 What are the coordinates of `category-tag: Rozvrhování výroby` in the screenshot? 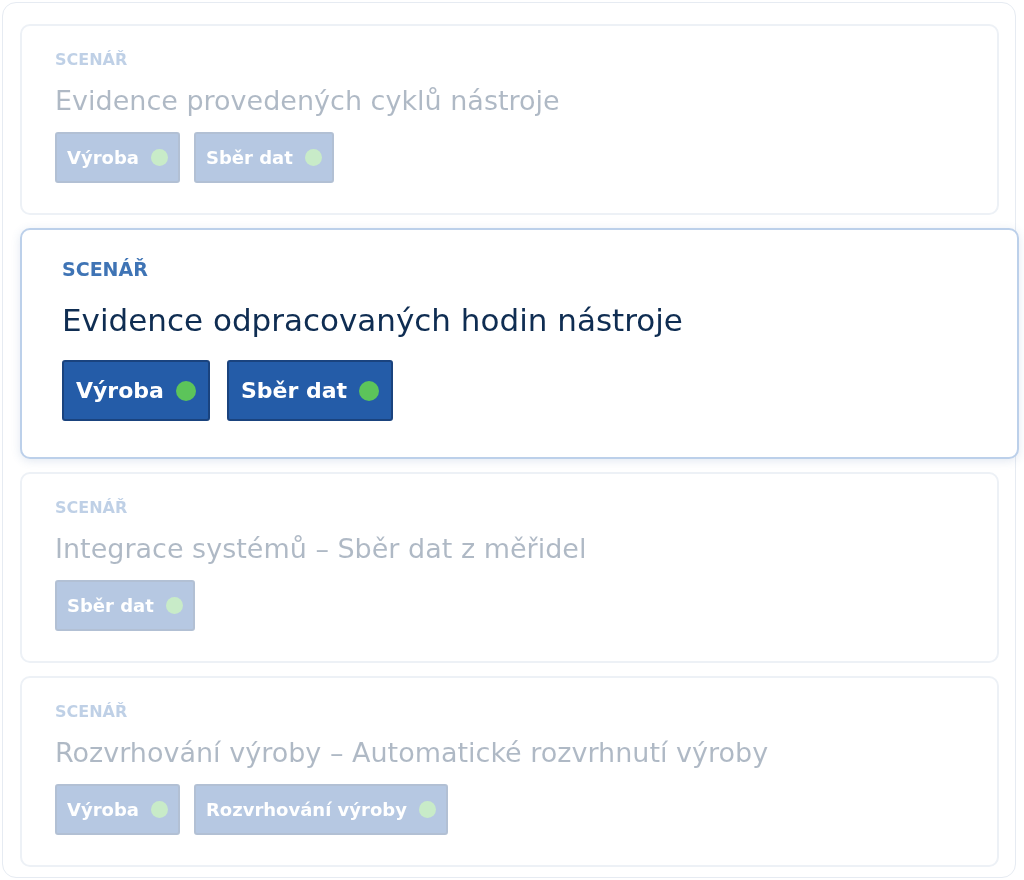 It's located at (320, 809).